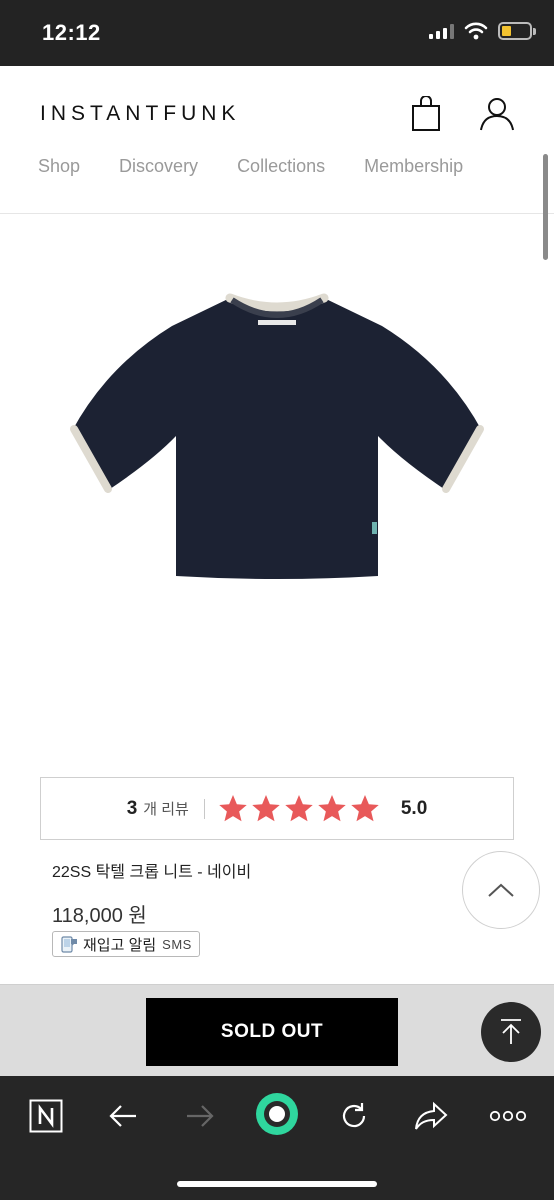 The image size is (554, 1200). I want to click on product-price: 118,000 원, so click(99, 916).